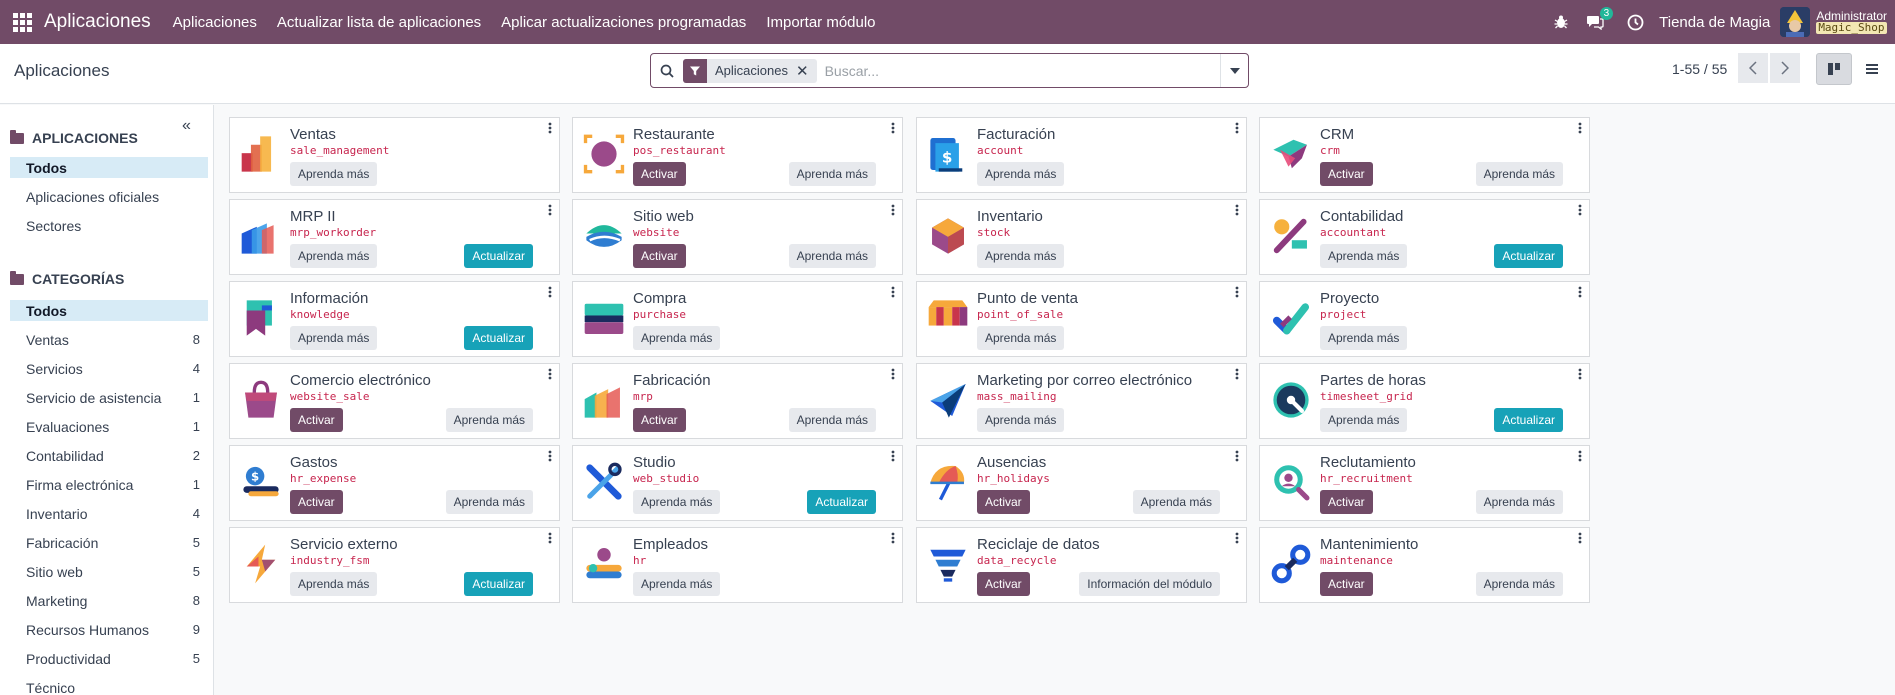  Describe the element at coordinates (109, 339) in the screenshot. I see `sidebar-item-category: Ventas 8` at that location.